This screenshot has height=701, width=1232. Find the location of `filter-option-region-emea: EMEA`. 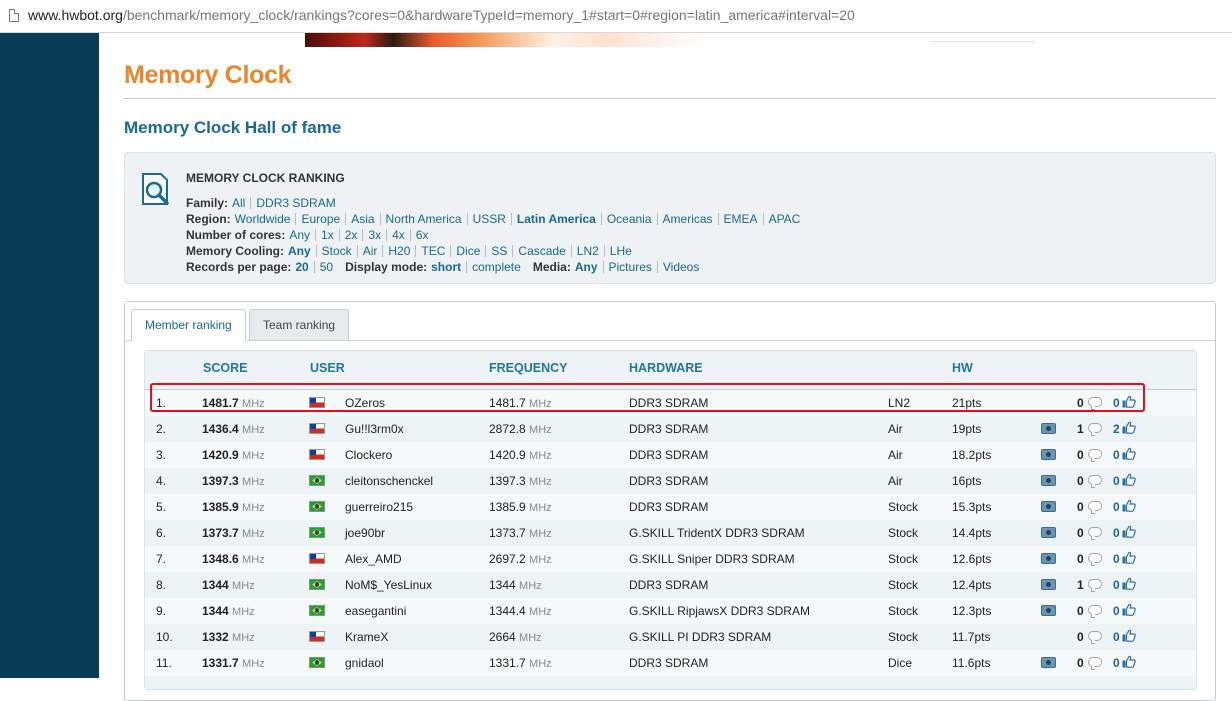

filter-option-region-emea: EMEA is located at coordinates (741, 219).